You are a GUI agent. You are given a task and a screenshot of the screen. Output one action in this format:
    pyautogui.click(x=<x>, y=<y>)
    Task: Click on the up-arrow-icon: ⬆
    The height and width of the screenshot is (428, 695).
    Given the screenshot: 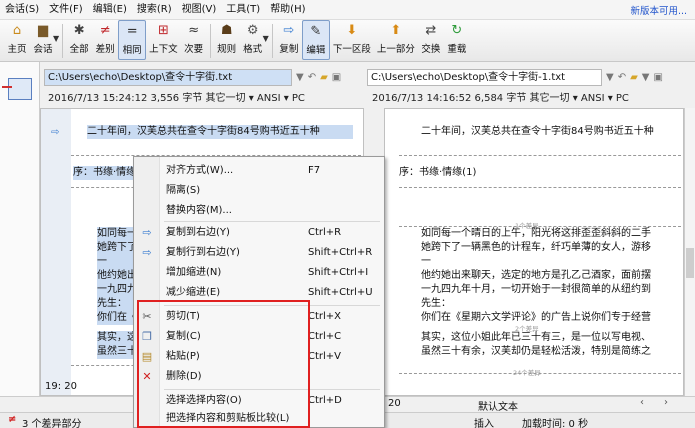 What is the action you would take?
    pyautogui.click(x=396, y=30)
    